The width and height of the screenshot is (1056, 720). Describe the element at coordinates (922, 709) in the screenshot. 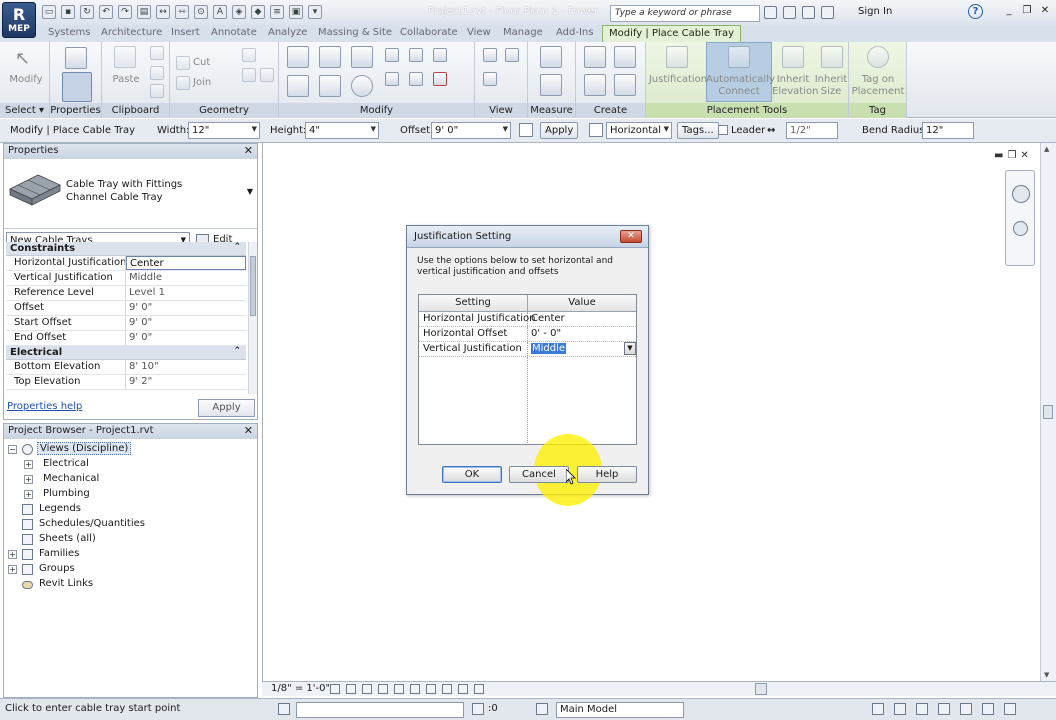

I see `select-underlay-icon` at that location.